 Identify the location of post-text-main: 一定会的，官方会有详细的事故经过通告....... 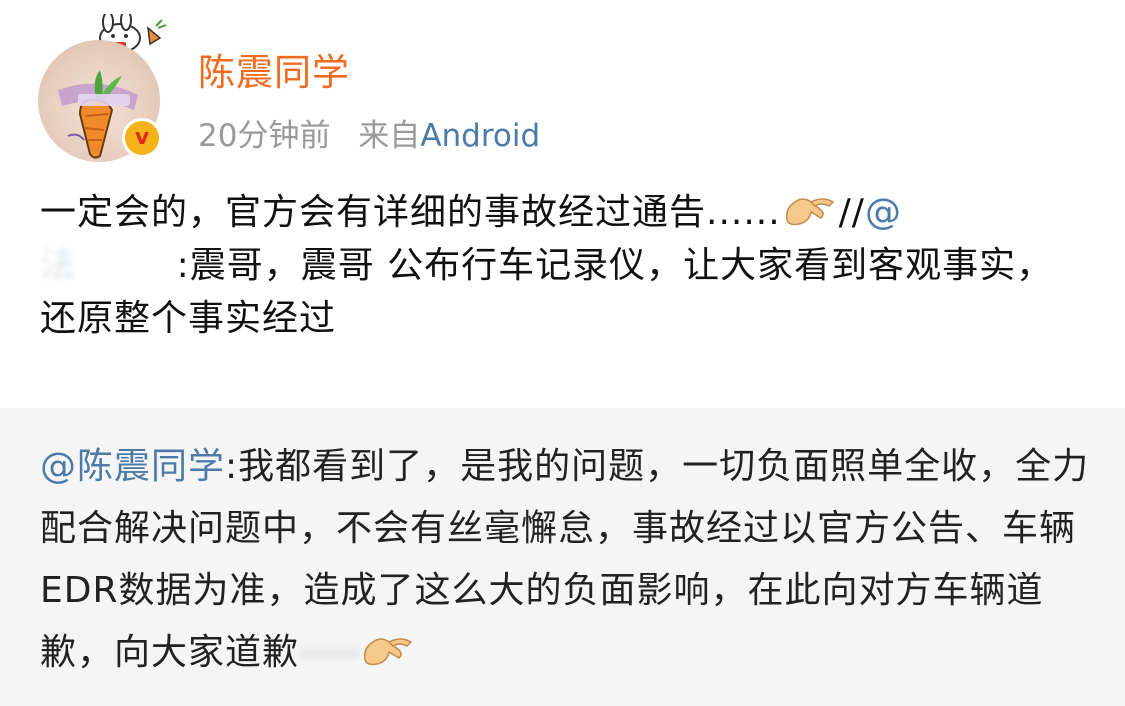
(410, 212).